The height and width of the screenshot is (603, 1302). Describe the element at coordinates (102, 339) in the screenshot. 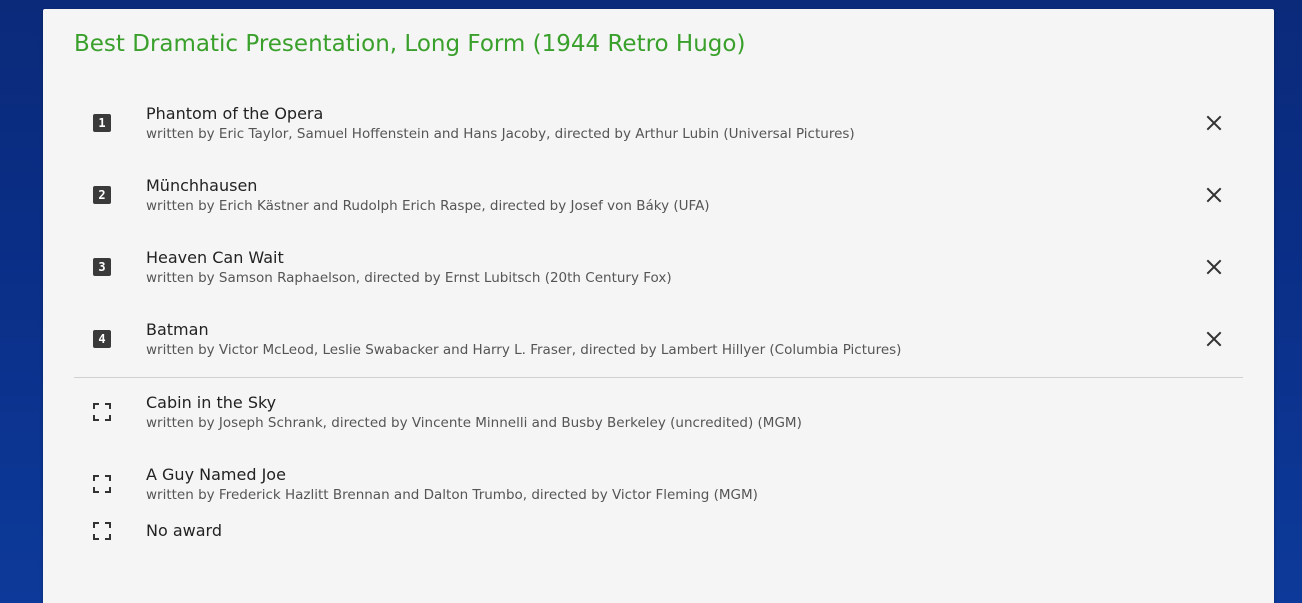

I see `rank-badge: 4` at that location.